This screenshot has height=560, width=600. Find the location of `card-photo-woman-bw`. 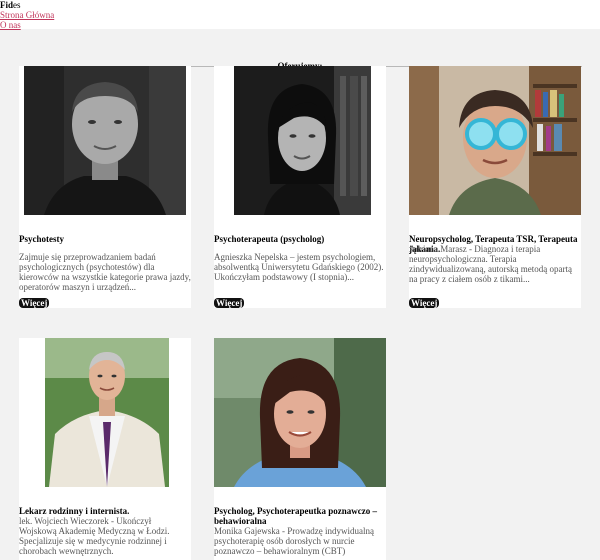

card-photo-woman-bw is located at coordinates (302, 140).